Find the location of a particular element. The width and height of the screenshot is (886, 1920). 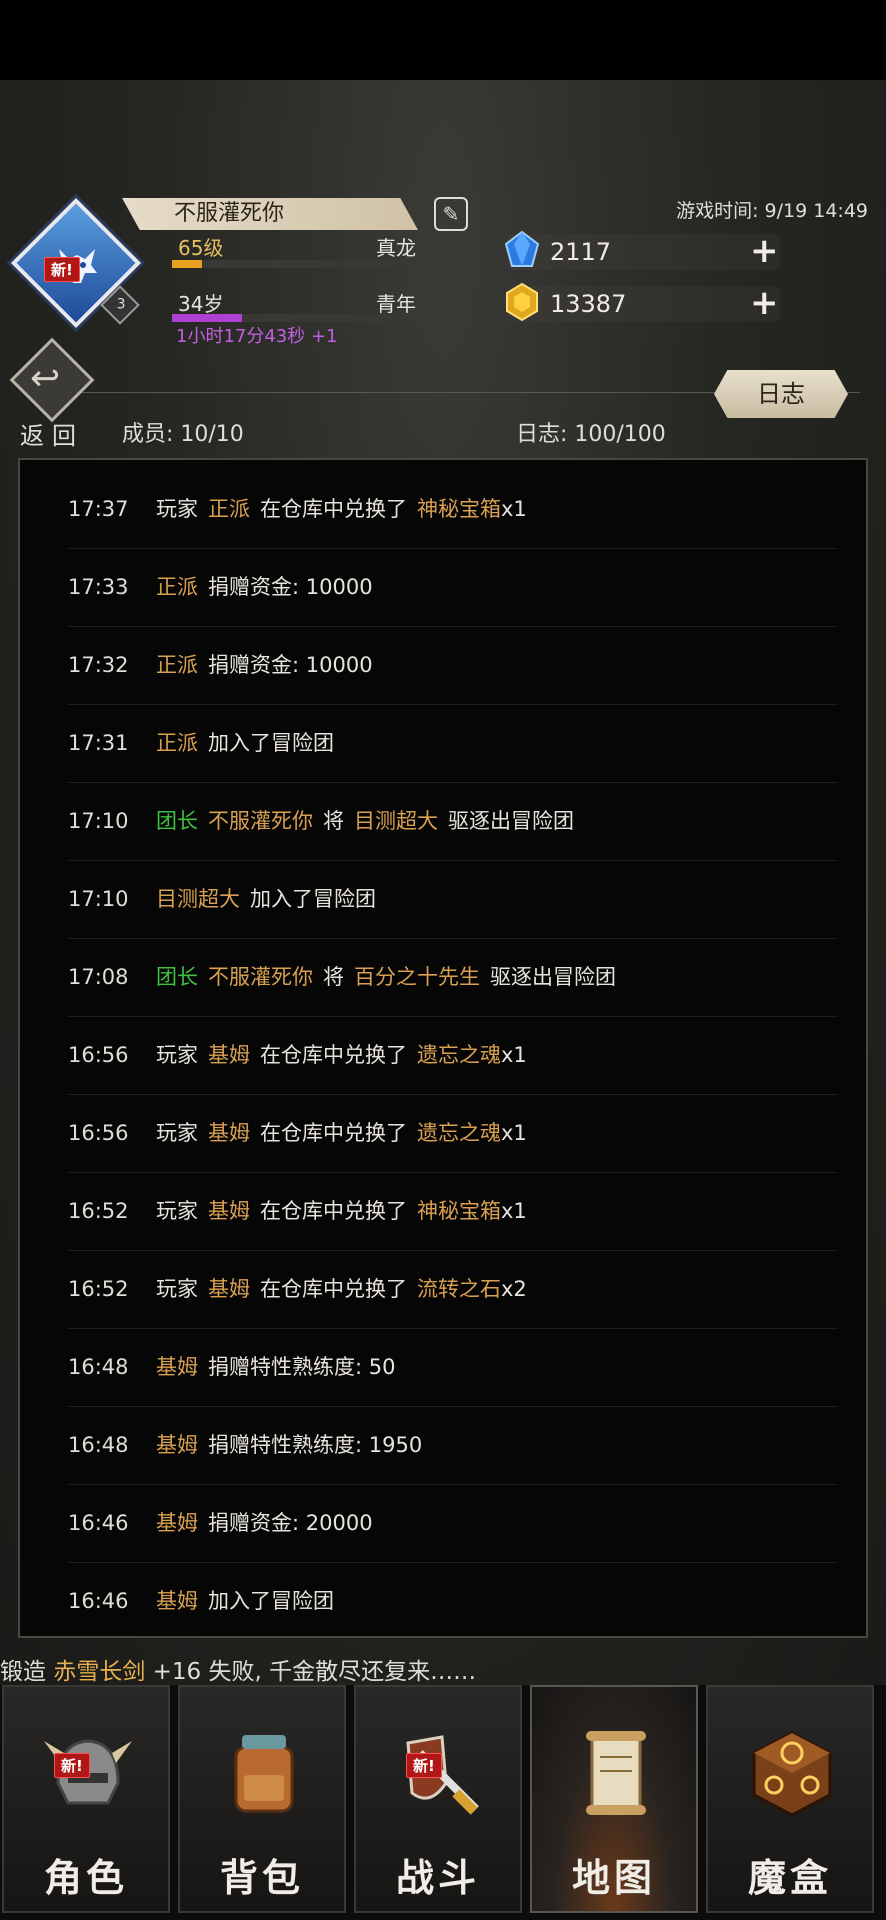

back-button: ↩ 返回 is located at coordinates (52, 393).